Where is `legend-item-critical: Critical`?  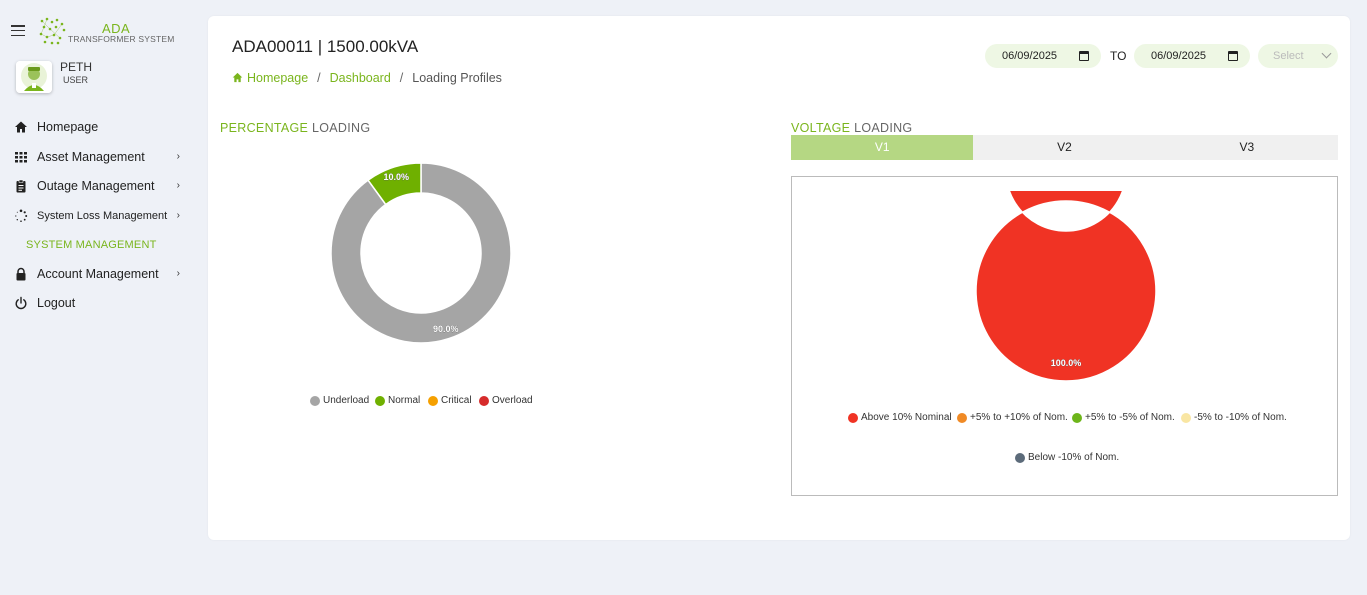 legend-item-critical: Critical is located at coordinates (450, 400).